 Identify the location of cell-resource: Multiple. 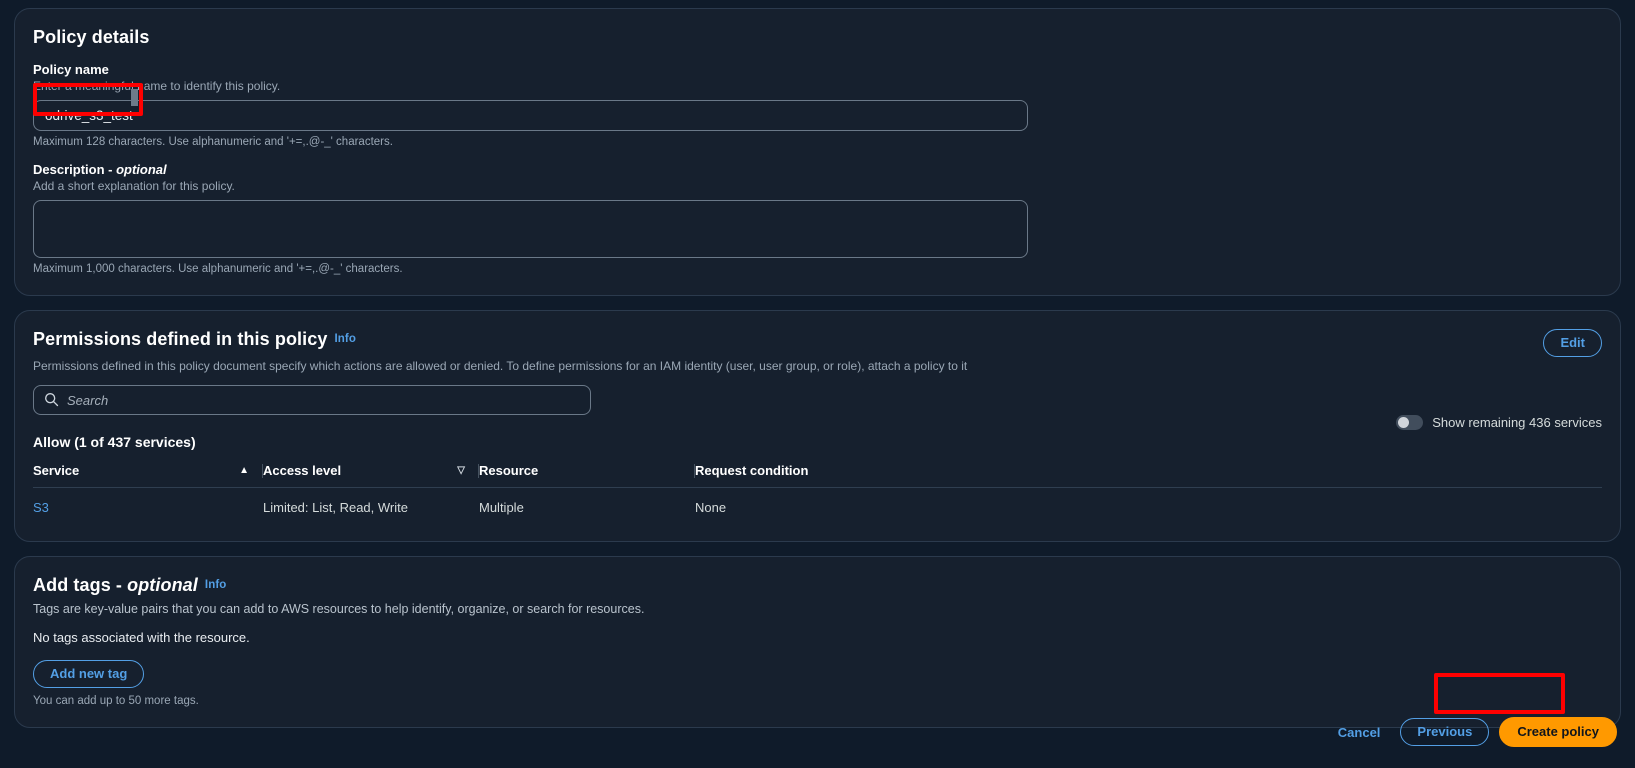
(501, 507).